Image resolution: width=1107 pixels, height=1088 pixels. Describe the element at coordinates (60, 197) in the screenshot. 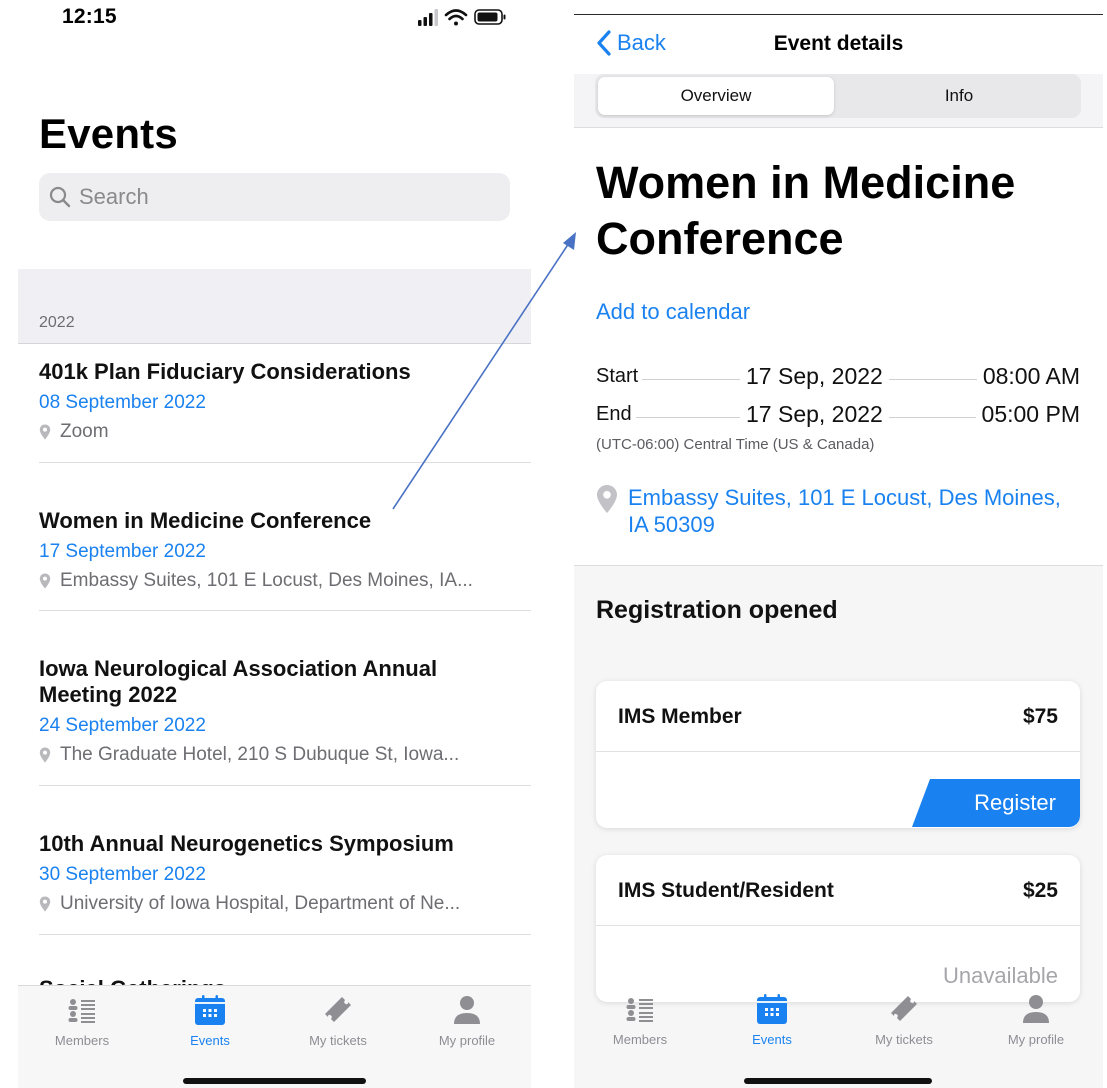

I see `search-icon` at that location.